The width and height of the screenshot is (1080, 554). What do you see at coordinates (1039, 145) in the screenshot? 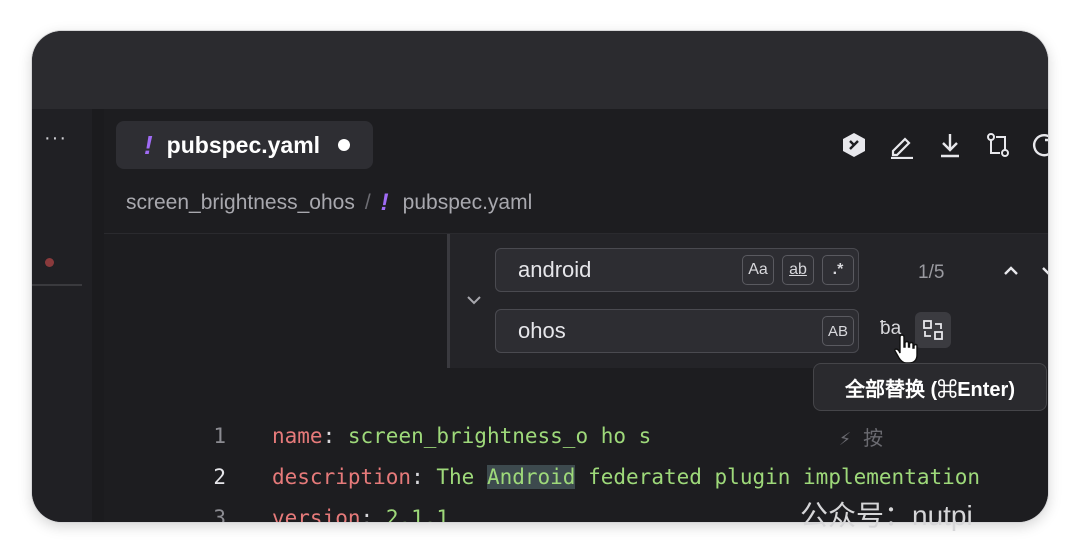
I see `refresh-icon` at bounding box center [1039, 145].